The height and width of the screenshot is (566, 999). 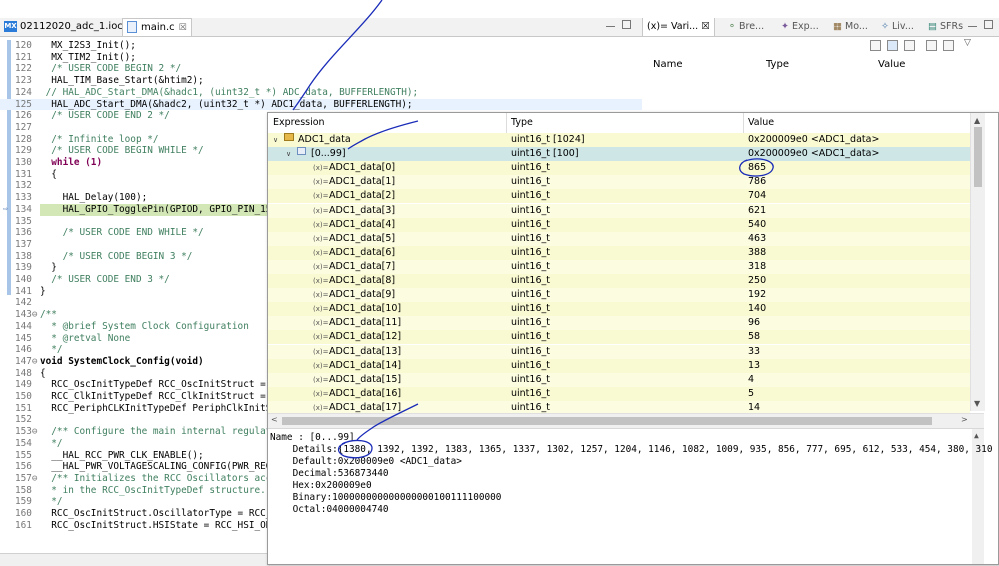 I want to click on chevron-down-icon: ▽, so click(x=967, y=43).